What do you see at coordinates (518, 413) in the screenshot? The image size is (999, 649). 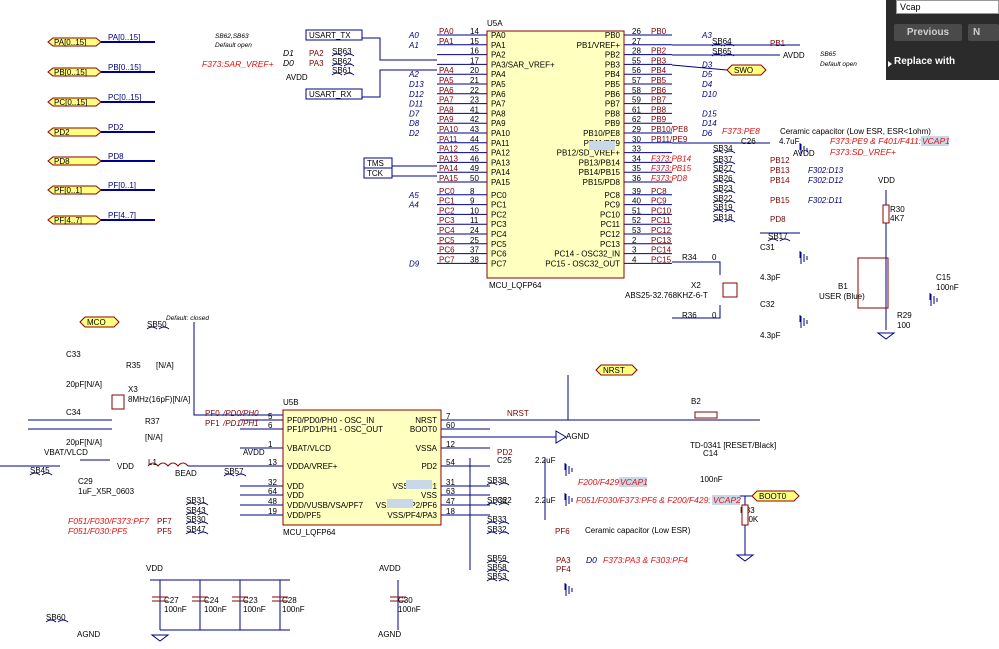 I see `annotation: NRST` at bounding box center [518, 413].